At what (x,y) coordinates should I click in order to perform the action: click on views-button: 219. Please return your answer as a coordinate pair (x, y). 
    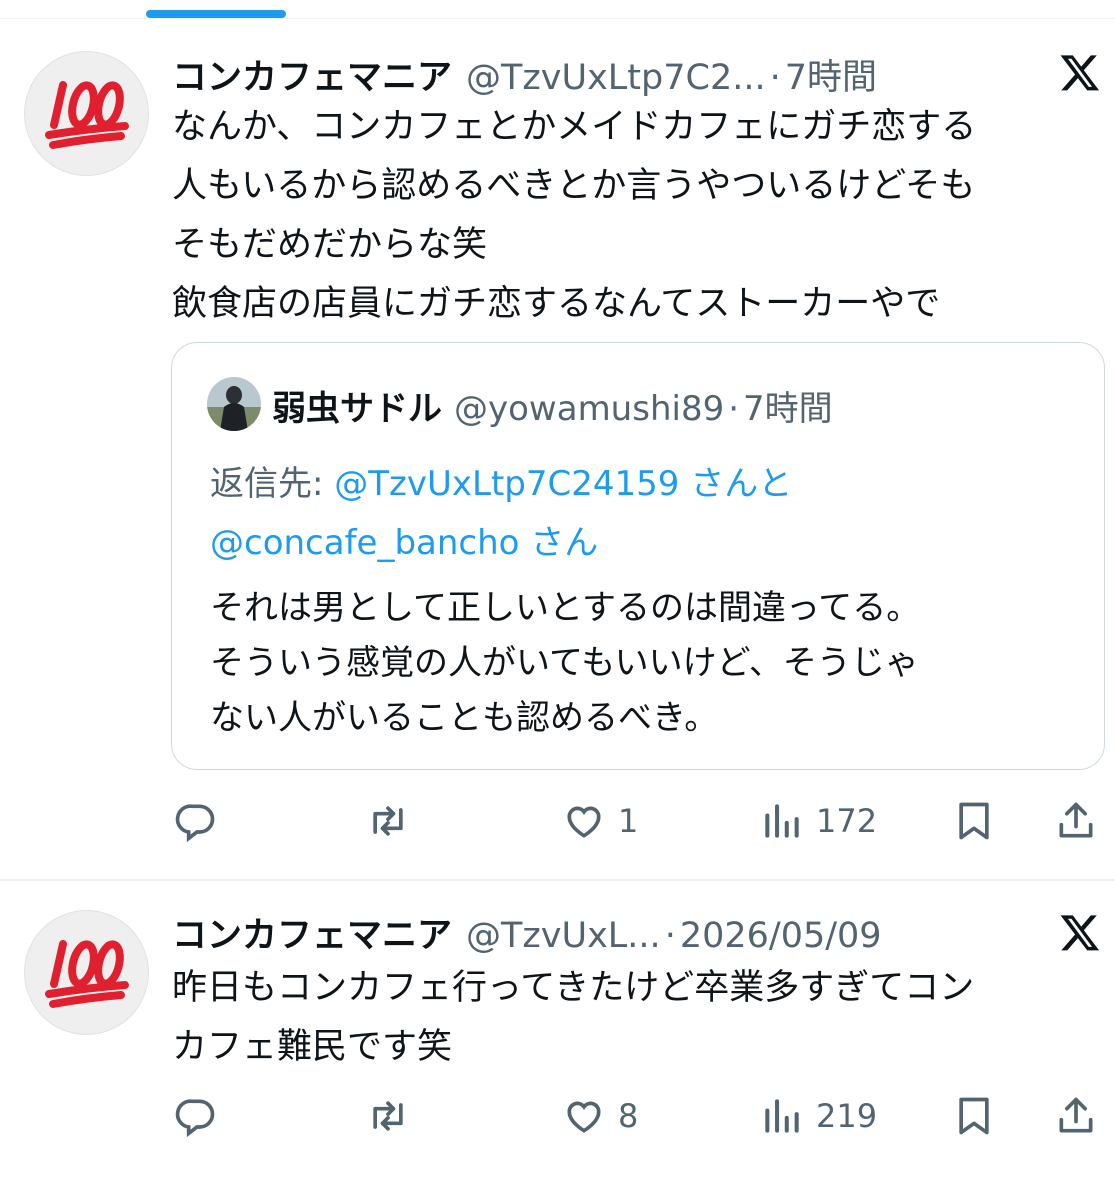
    Looking at the image, I should click on (818, 1116).